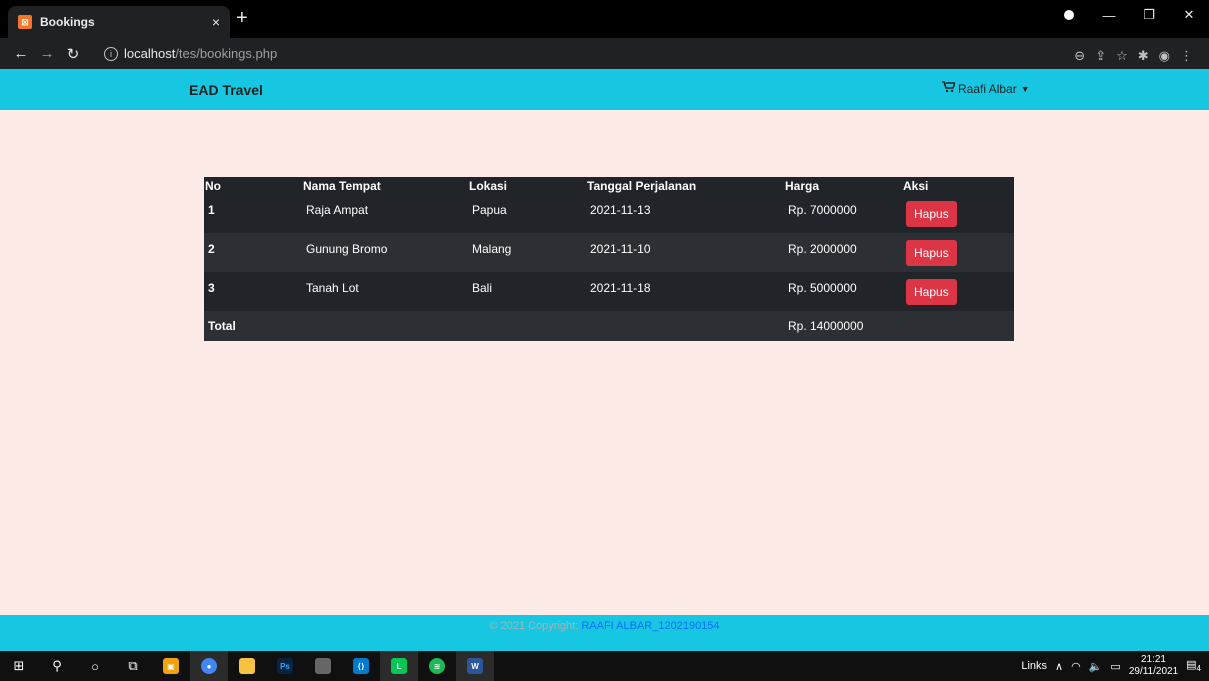  What do you see at coordinates (171, 666) in the screenshot?
I see `store-icon: ▣` at bounding box center [171, 666].